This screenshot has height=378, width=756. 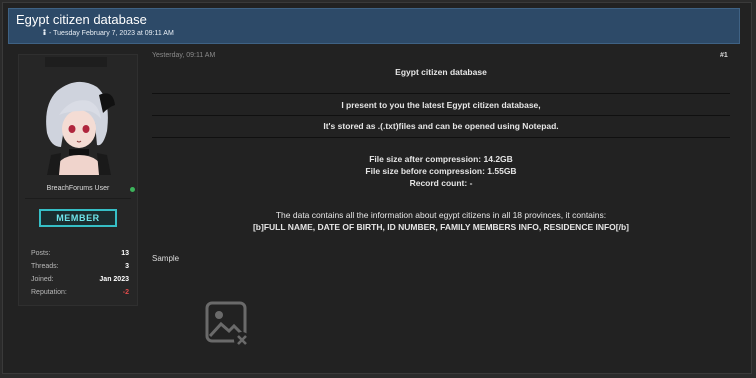 What do you see at coordinates (49, 292) in the screenshot?
I see `stat-label: Reputation:` at bounding box center [49, 292].